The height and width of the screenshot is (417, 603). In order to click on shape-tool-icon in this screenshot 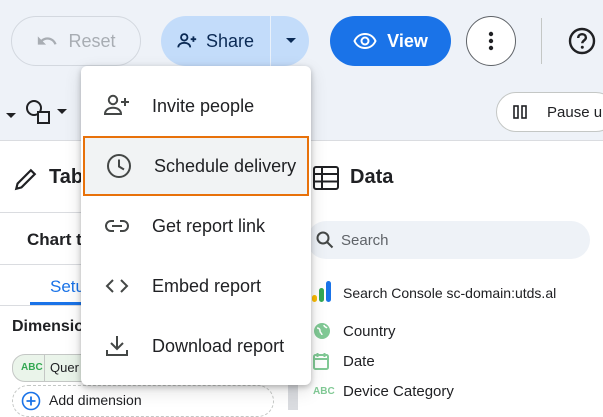, I will do `click(46, 114)`.